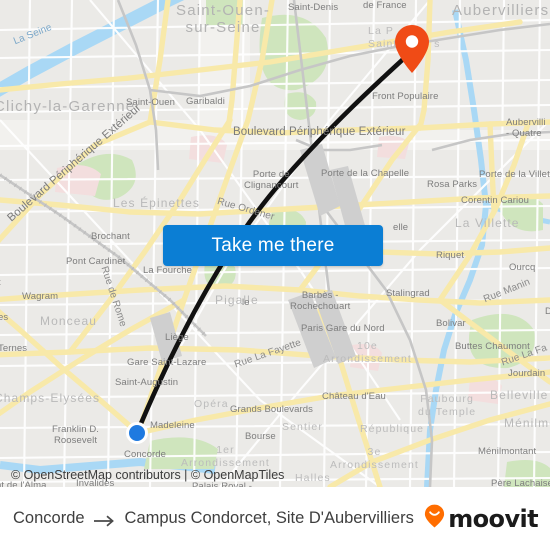  I want to click on origin-marker, so click(137, 433).